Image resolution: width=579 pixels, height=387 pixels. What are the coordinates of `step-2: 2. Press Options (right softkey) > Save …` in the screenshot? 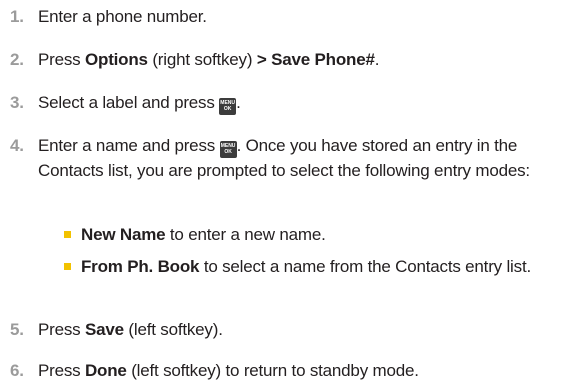 It's located at (292, 59).